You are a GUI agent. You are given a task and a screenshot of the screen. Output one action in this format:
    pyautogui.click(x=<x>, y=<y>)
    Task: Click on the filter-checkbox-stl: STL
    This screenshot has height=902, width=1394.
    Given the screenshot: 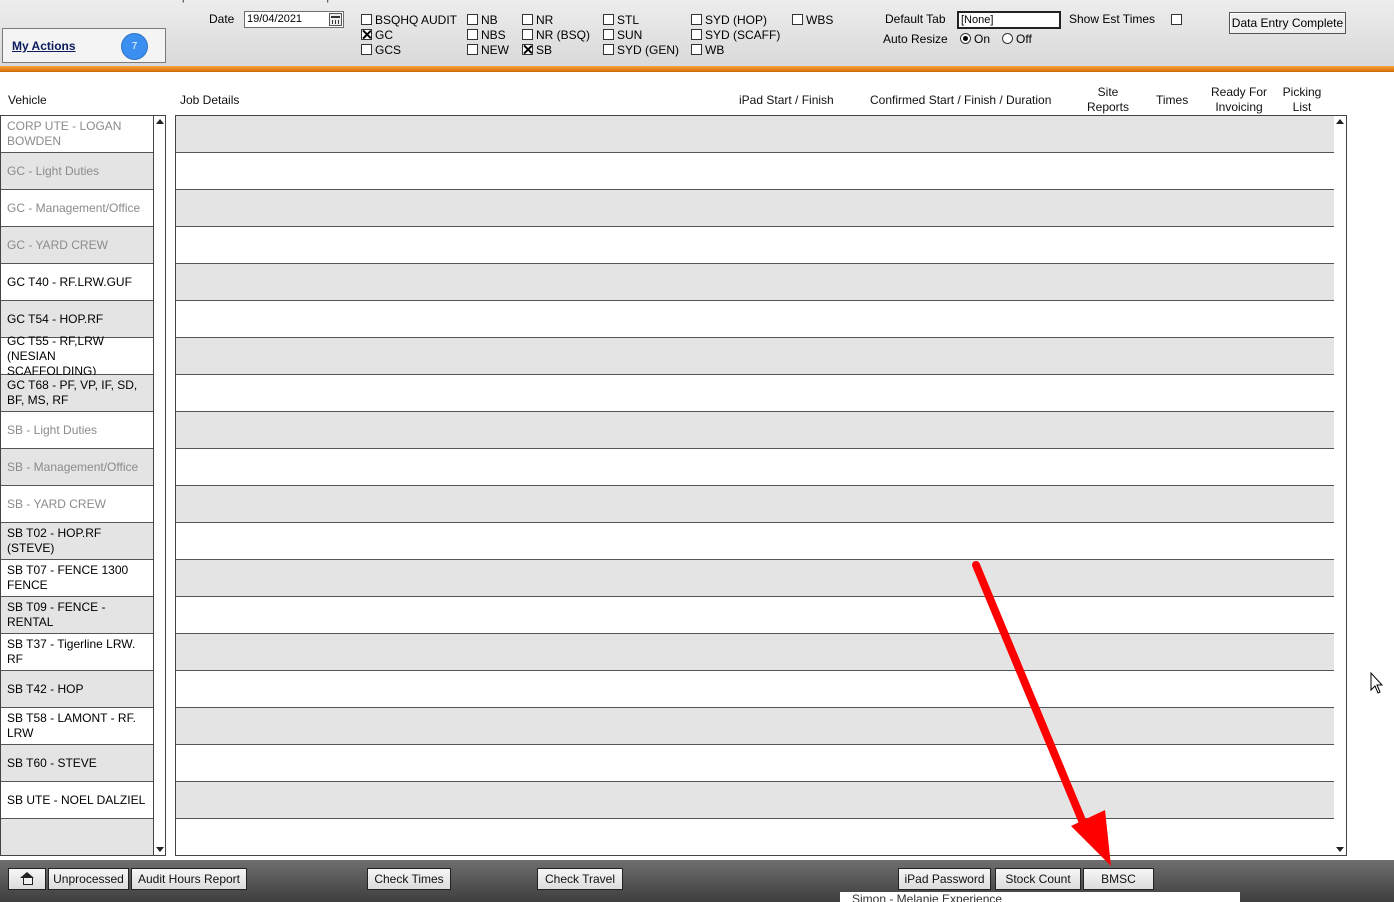 What is the action you would take?
    pyautogui.click(x=621, y=20)
    